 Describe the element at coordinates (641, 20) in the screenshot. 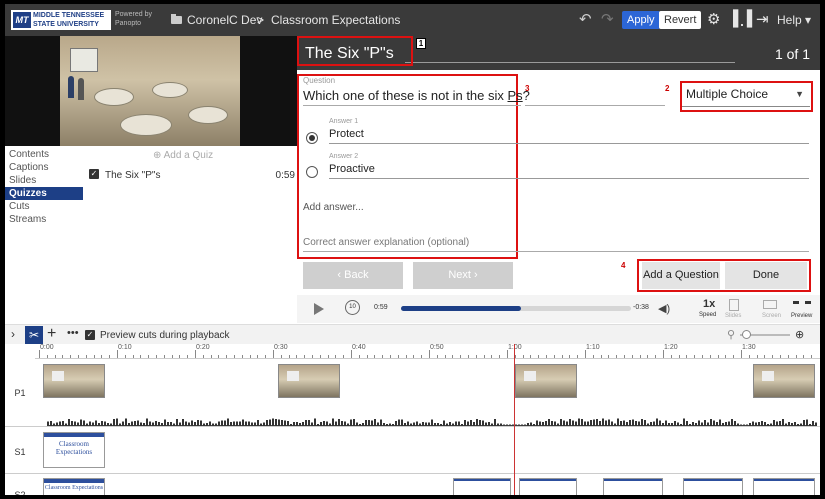

I see `apply-button: Apply` at that location.